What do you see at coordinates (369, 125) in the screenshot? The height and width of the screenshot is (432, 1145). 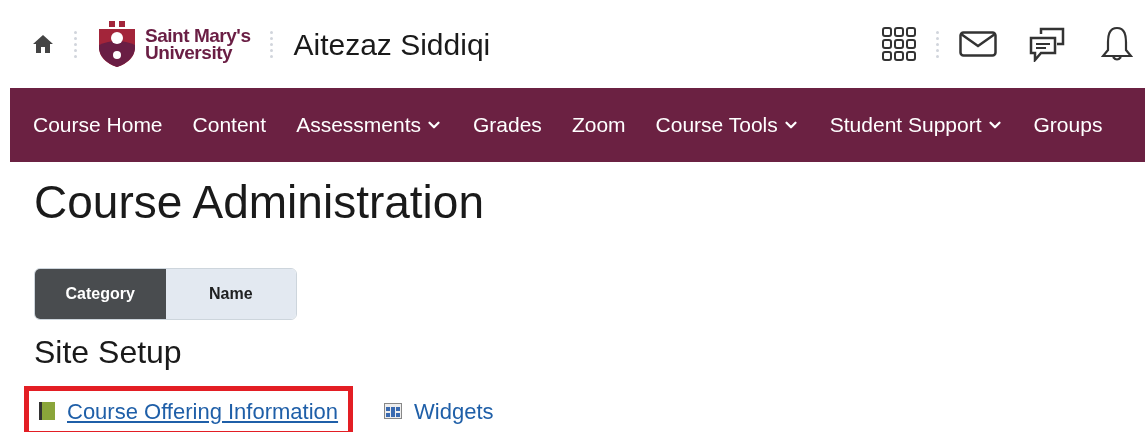 I see `nav-item: Assessments` at bounding box center [369, 125].